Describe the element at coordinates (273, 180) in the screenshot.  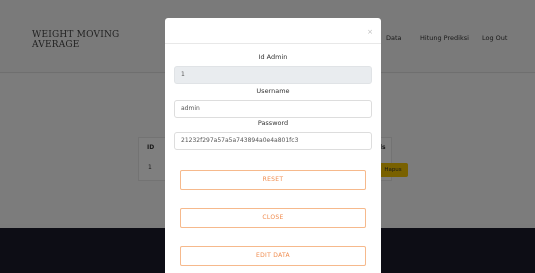
I see `reset-button: RESET` at that location.